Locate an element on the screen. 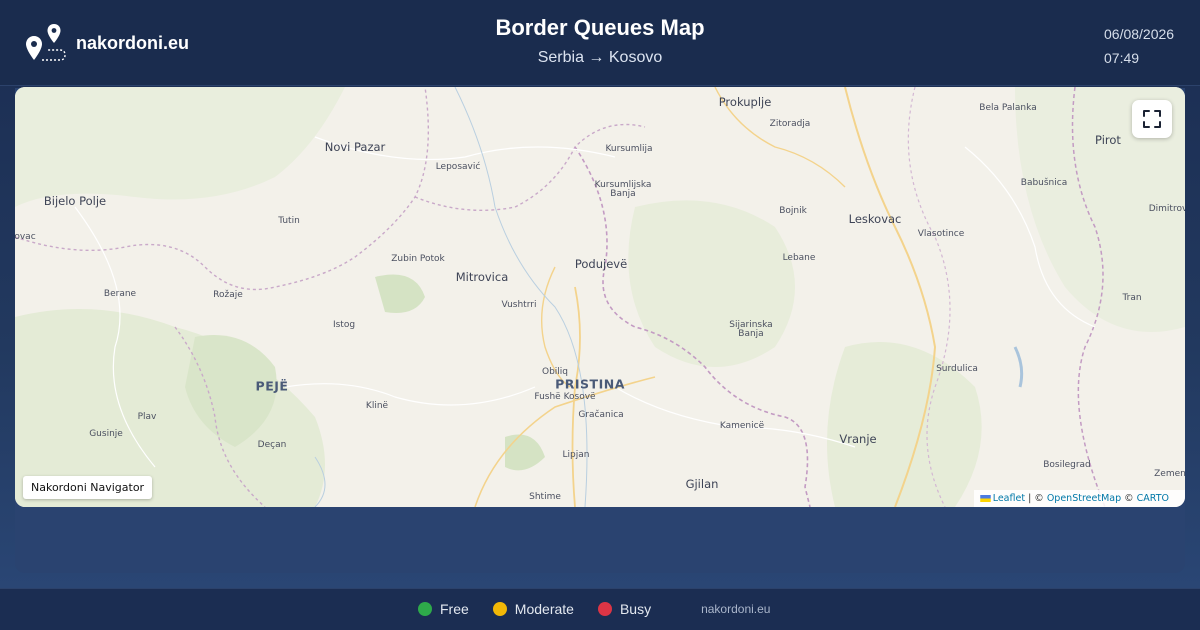  fullscreen-icon is located at coordinates (1152, 119).